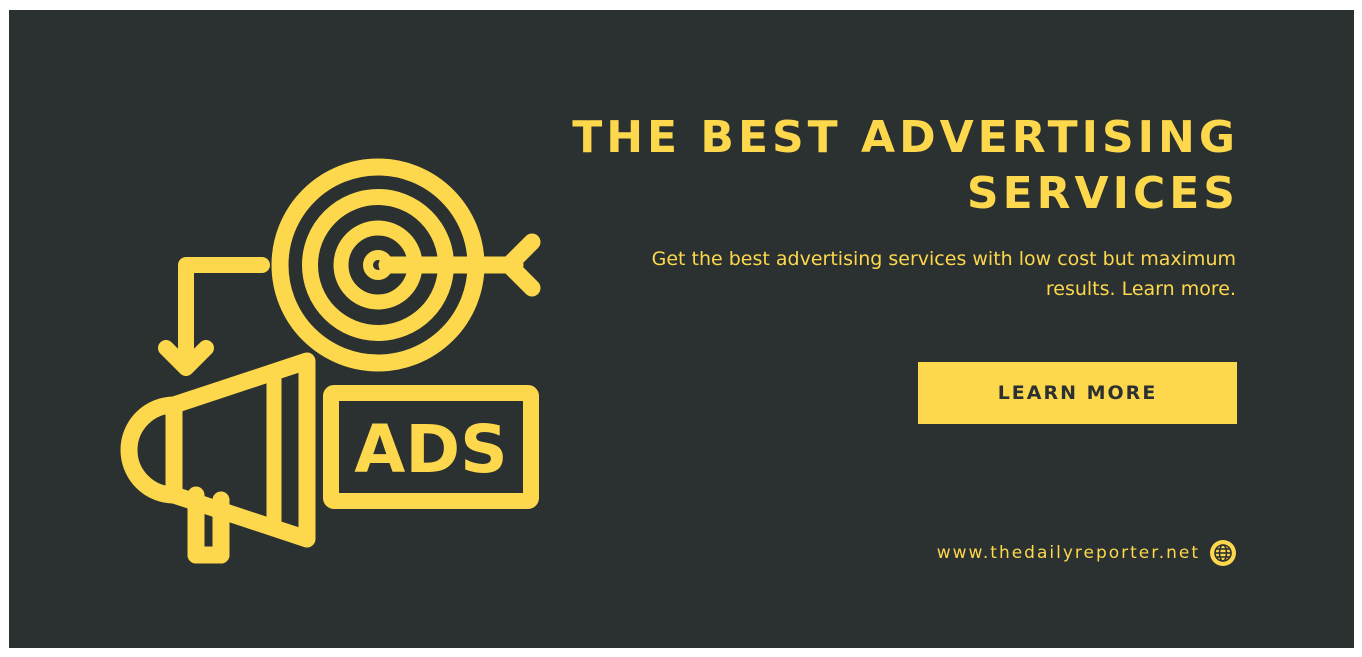 The height and width of the screenshot is (657, 1362). Describe the element at coordinates (905, 165) in the screenshot. I see `headline: THE BEST ADVERTISING SERVICES` at that location.